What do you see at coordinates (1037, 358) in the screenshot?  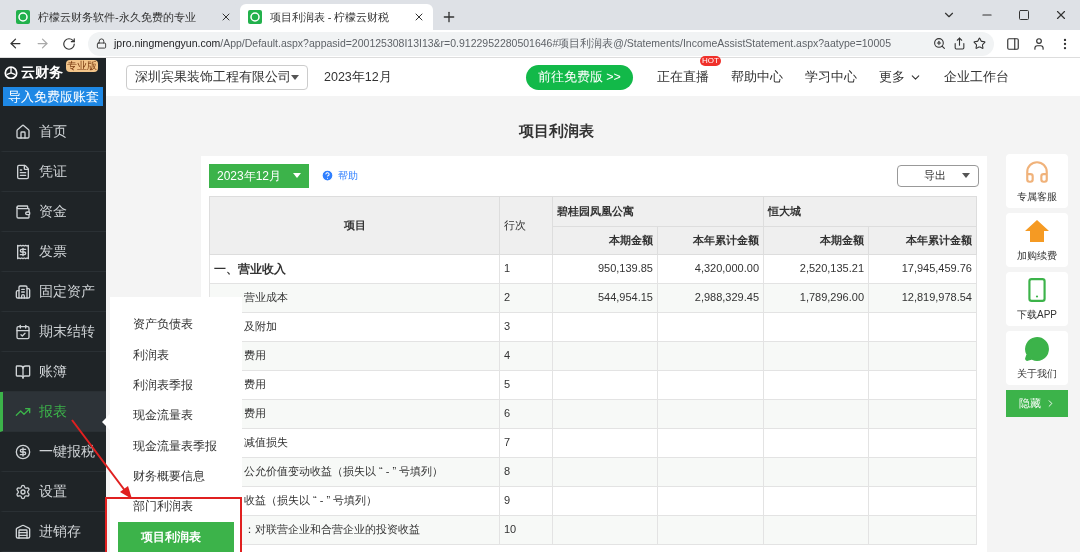 I see `side-panel-item: 关于我们` at bounding box center [1037, 358].